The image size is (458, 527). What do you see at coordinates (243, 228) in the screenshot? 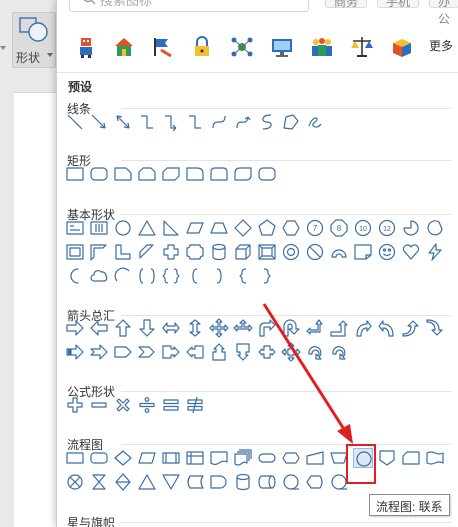
I see `shape-diamond-icon` at bounding box center [243, 228].